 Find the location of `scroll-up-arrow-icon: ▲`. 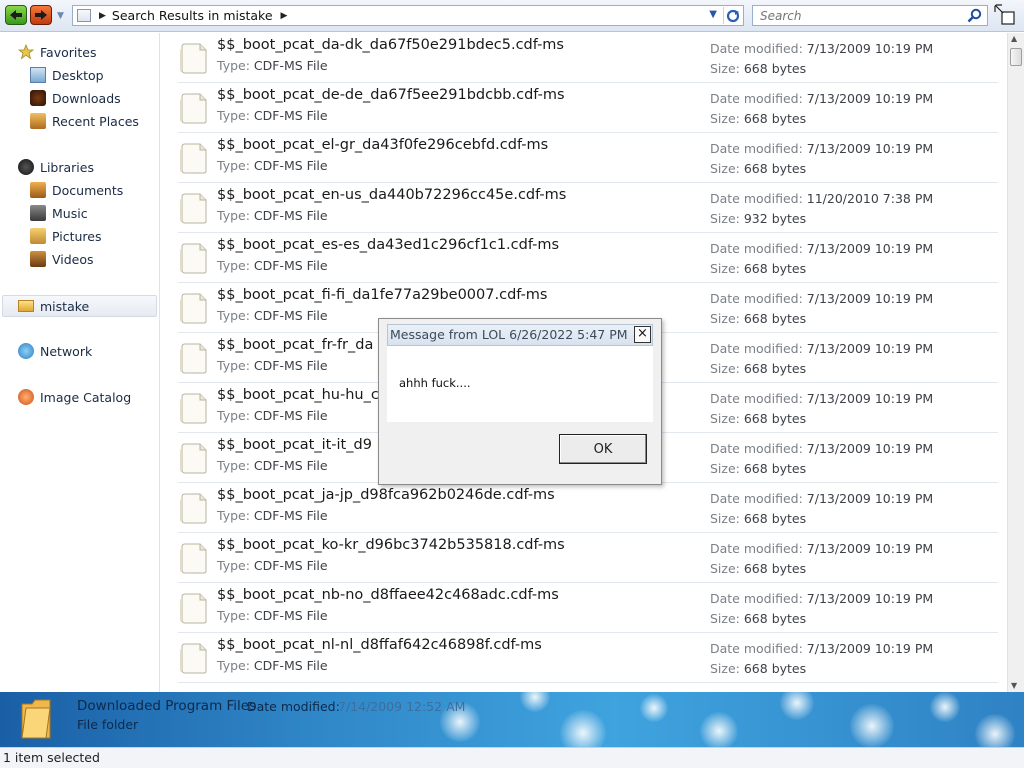

scroll-up-arrow-icon: ▲ is located at coordinates (1014, 38).